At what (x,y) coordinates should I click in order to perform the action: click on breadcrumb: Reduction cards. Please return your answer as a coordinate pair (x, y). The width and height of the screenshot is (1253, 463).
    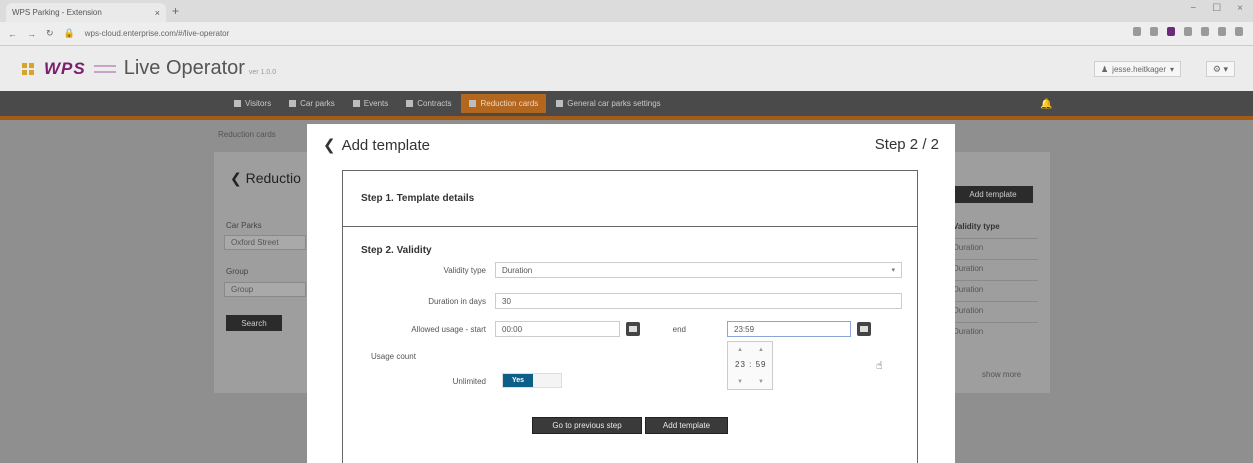
    Looking at the image, I should click on (247, 134).